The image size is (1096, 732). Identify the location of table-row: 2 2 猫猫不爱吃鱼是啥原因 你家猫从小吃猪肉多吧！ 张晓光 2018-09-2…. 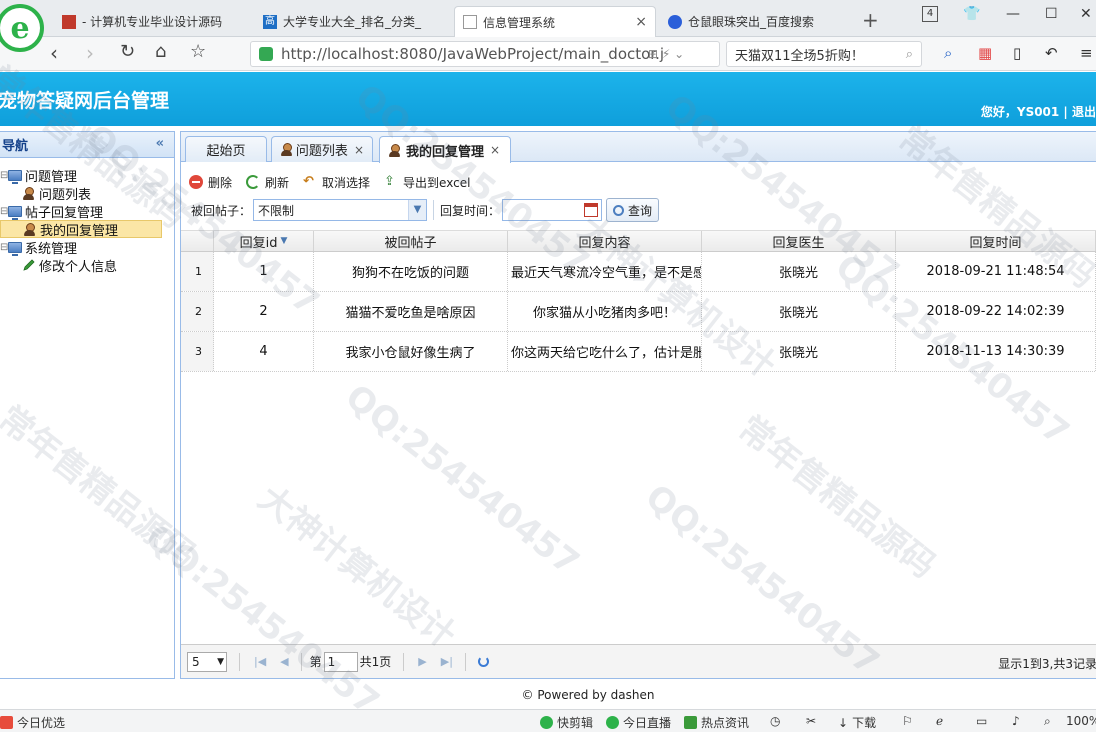
(638, 312).